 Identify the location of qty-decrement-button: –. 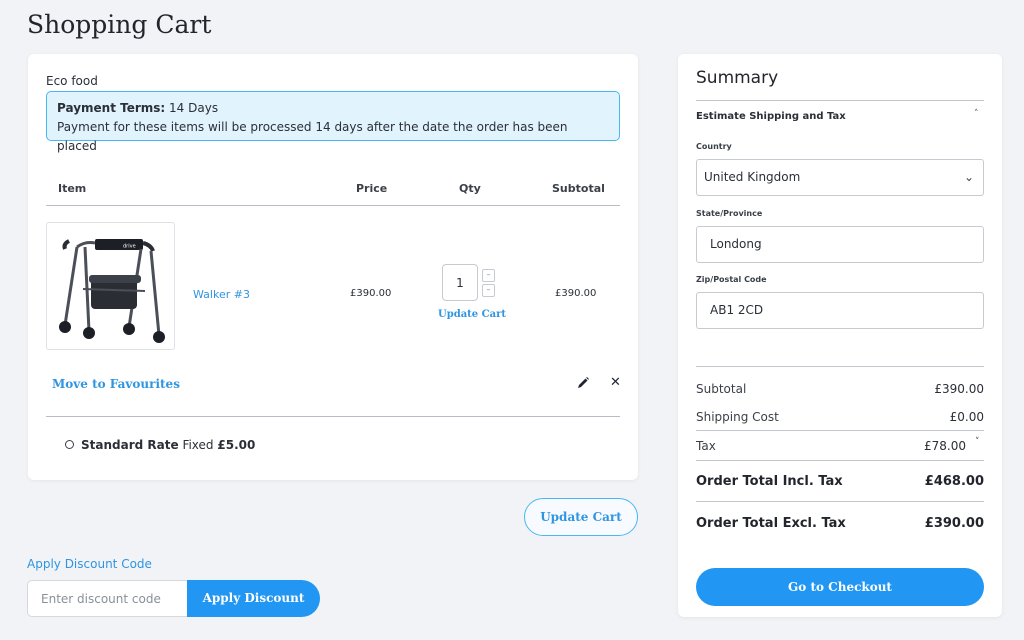
(488, 290).